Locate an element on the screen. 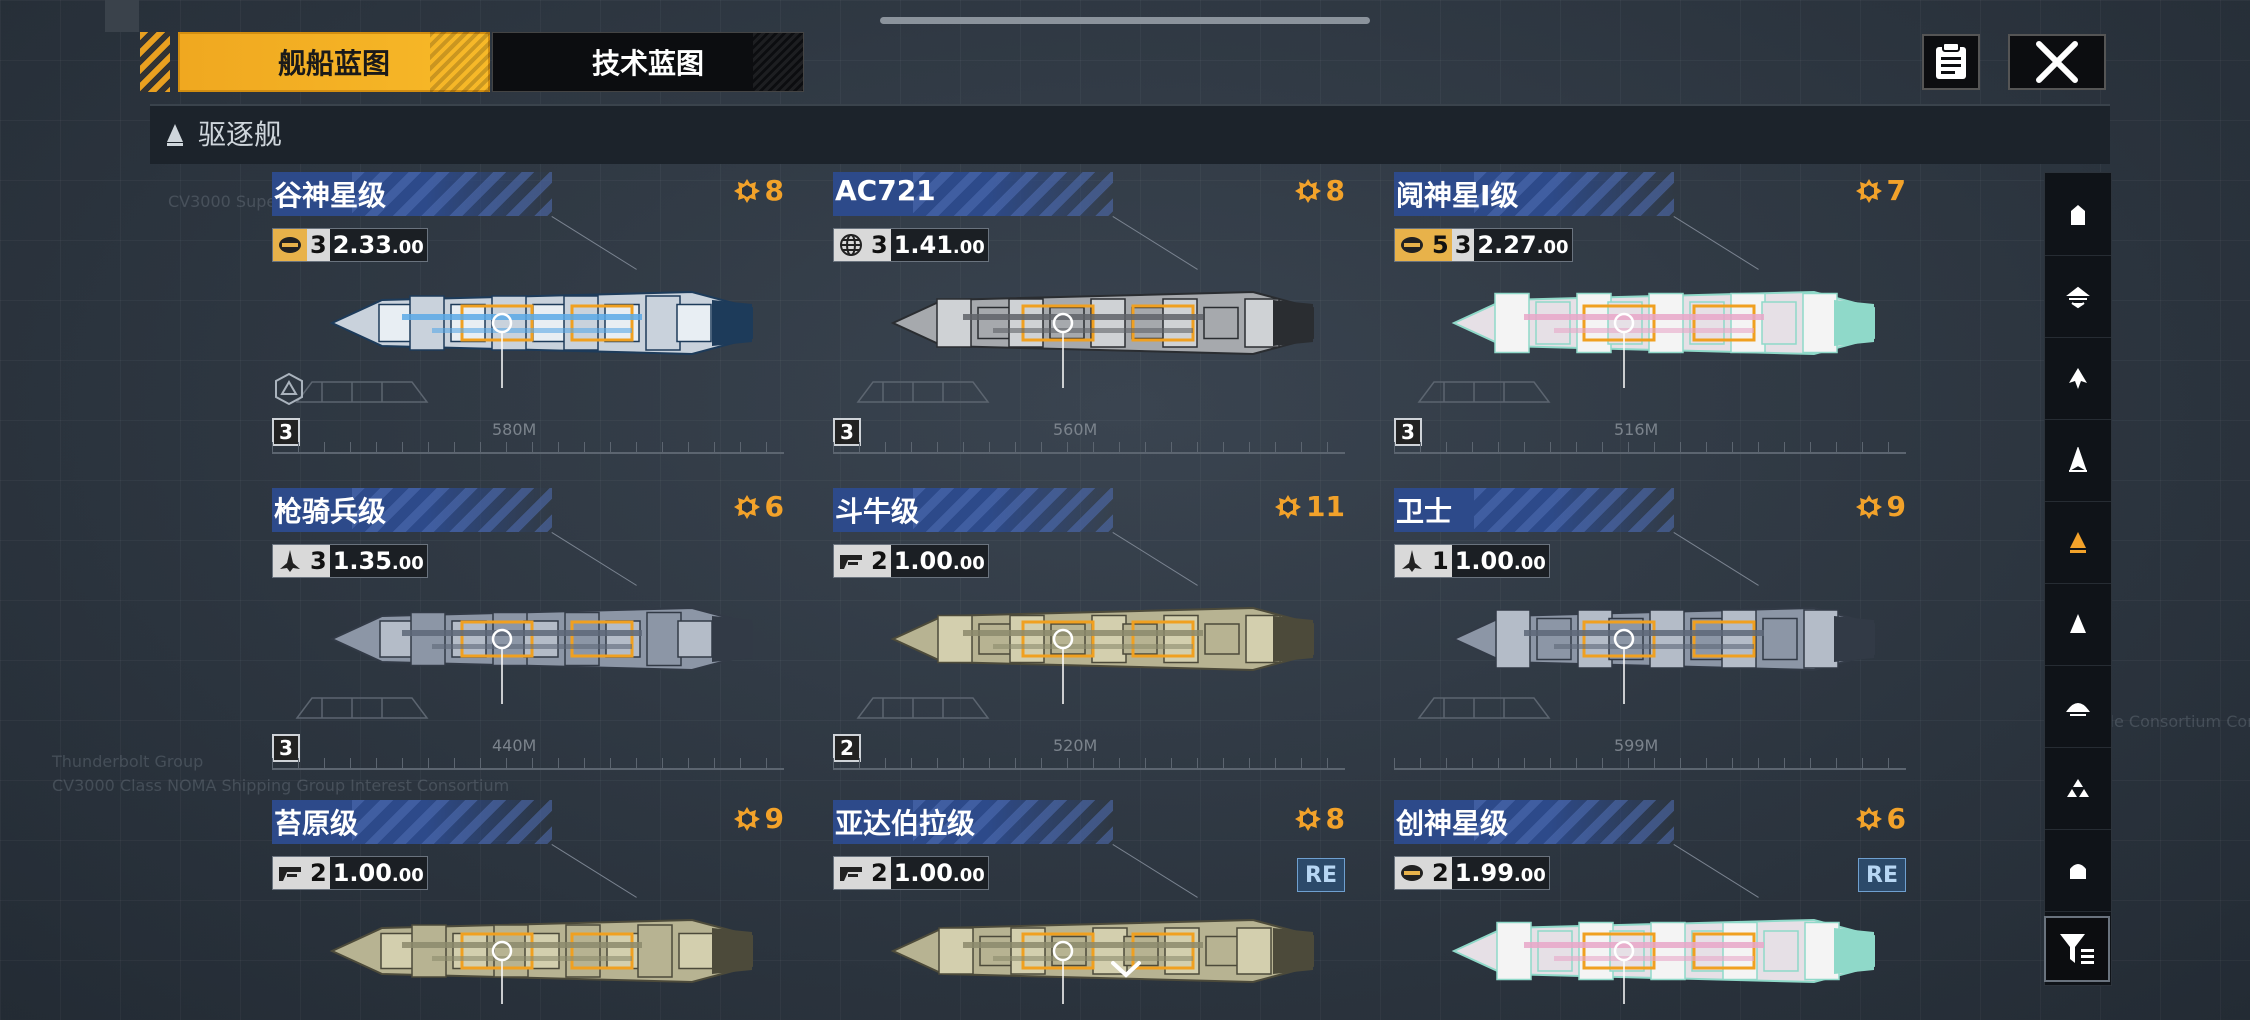  cost-value: 11 is located at coordinates (1325, 506).